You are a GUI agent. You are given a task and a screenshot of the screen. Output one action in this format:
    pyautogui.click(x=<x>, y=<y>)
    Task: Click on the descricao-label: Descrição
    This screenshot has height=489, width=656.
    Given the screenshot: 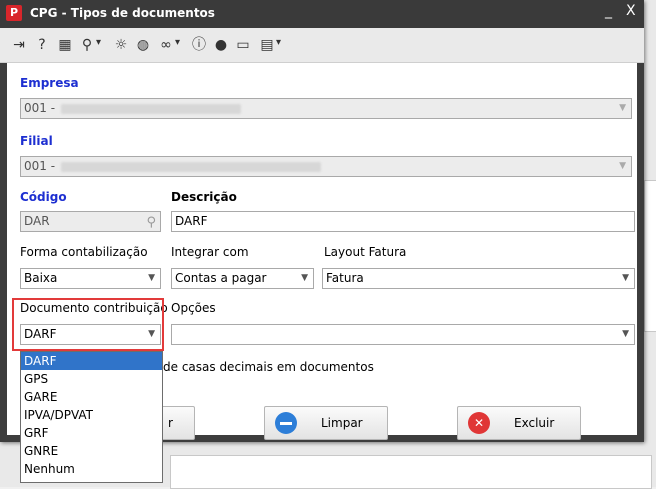 What is the action you would take?
    pyautogui.click(x=204, y=197)
    